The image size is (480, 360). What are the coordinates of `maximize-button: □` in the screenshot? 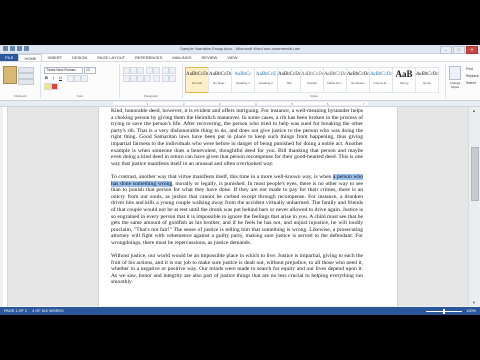 It's located at (459, 50).